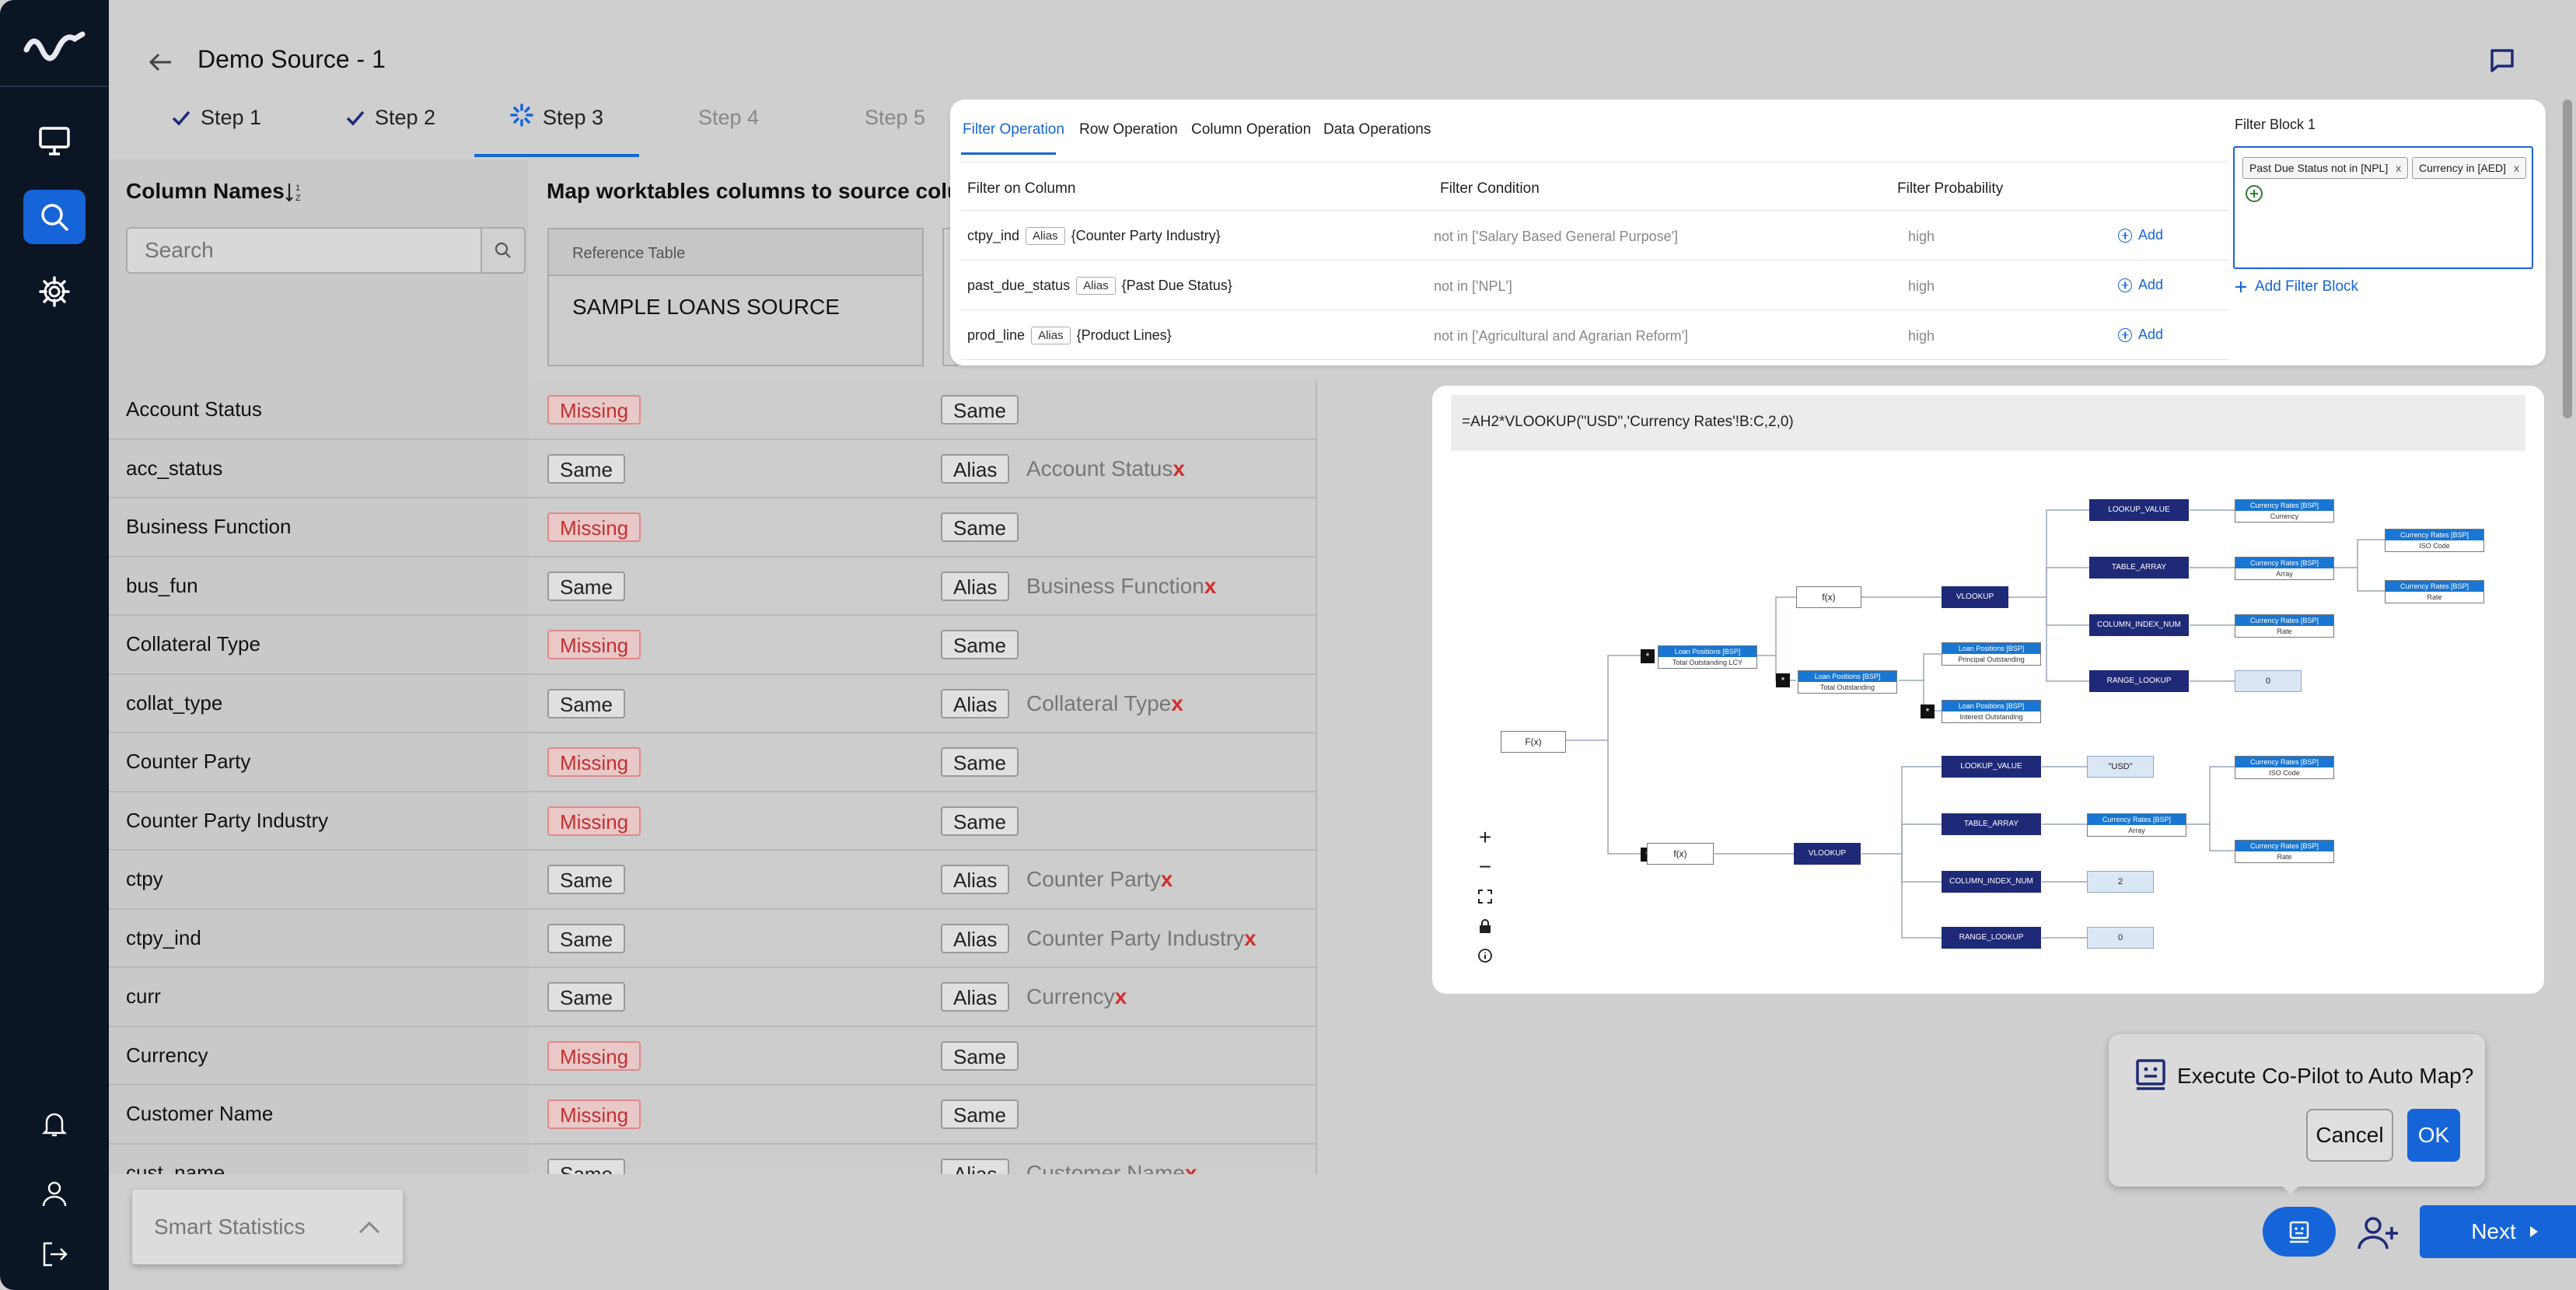  Describe the element at coordinates (2120, 882) in the screenshot. I see `value-node: 2` at that location.